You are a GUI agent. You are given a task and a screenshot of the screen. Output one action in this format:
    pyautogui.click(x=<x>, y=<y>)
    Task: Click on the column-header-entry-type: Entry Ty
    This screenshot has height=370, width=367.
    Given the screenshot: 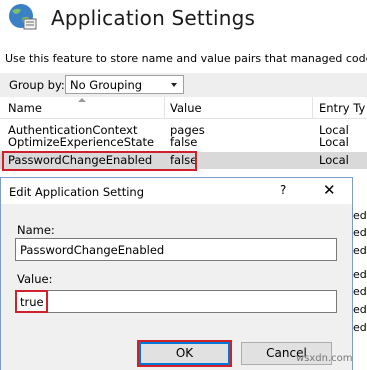 What is the action you would take?
    pyautogui.click(x=342, y=108)
    